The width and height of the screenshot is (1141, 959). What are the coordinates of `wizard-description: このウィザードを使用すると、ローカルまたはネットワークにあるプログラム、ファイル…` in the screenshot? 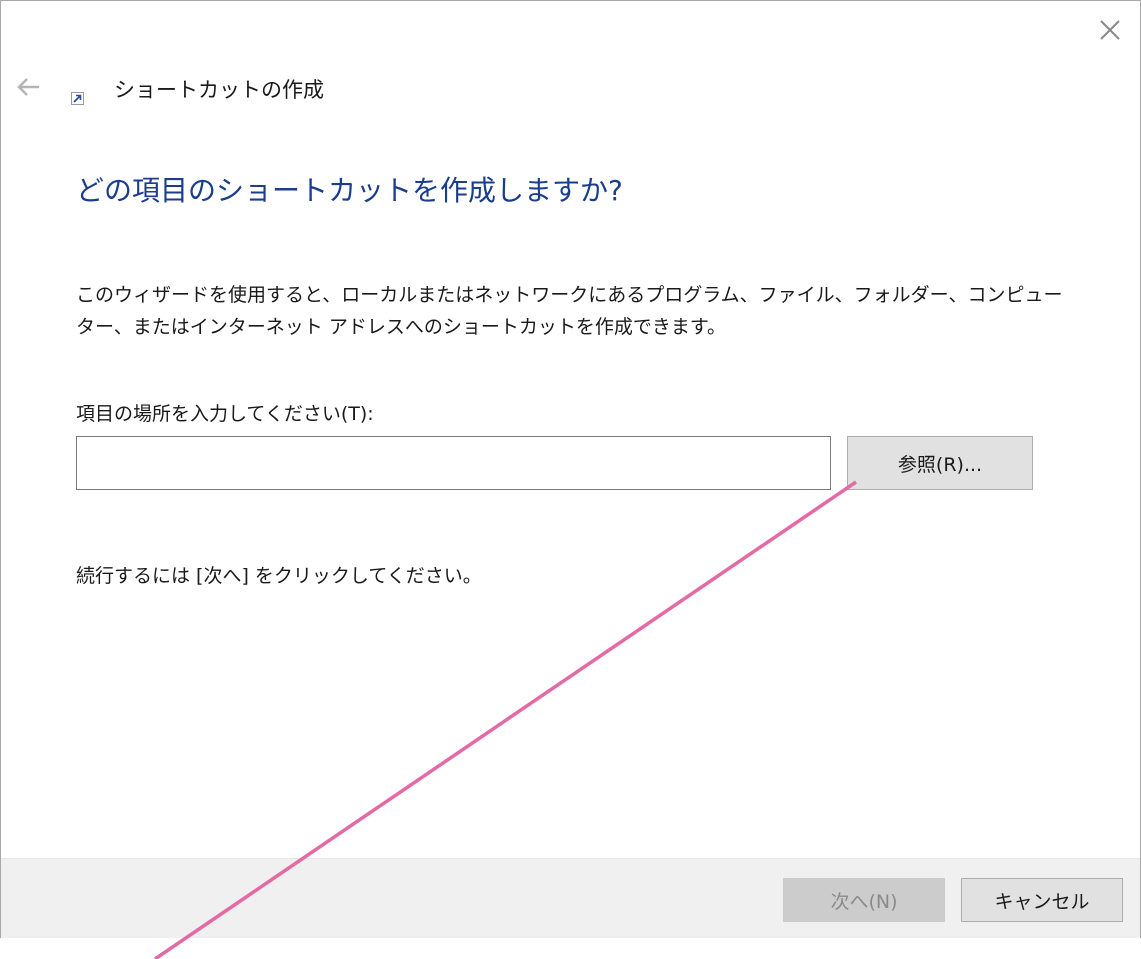 It's located at (569, 311).